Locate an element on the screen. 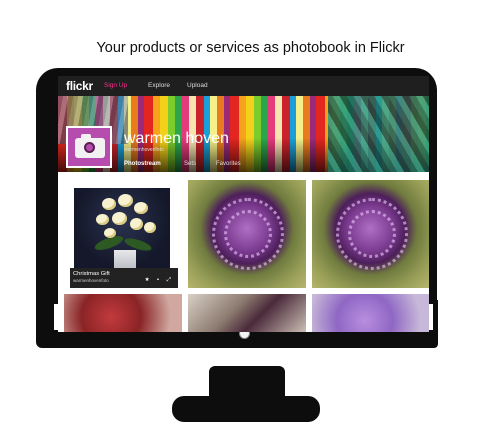  flower-pot is located at coordinates (125, 260).